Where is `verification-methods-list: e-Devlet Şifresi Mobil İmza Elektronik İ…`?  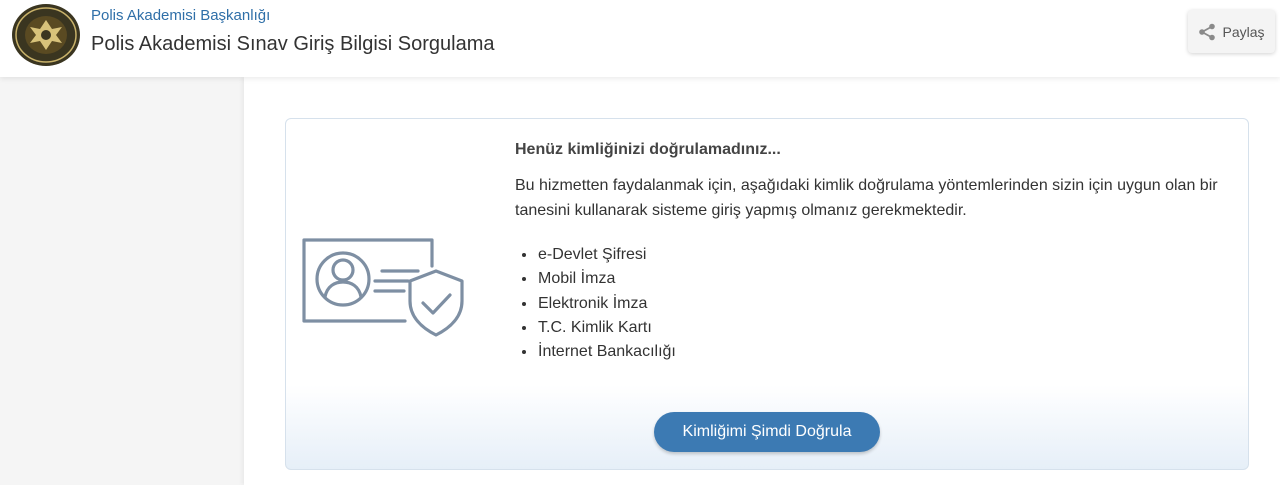
verification-methods-list: e-Devlet Şifresi Mobil İmza Elektronik İ… is located at coordinates (875, 303).